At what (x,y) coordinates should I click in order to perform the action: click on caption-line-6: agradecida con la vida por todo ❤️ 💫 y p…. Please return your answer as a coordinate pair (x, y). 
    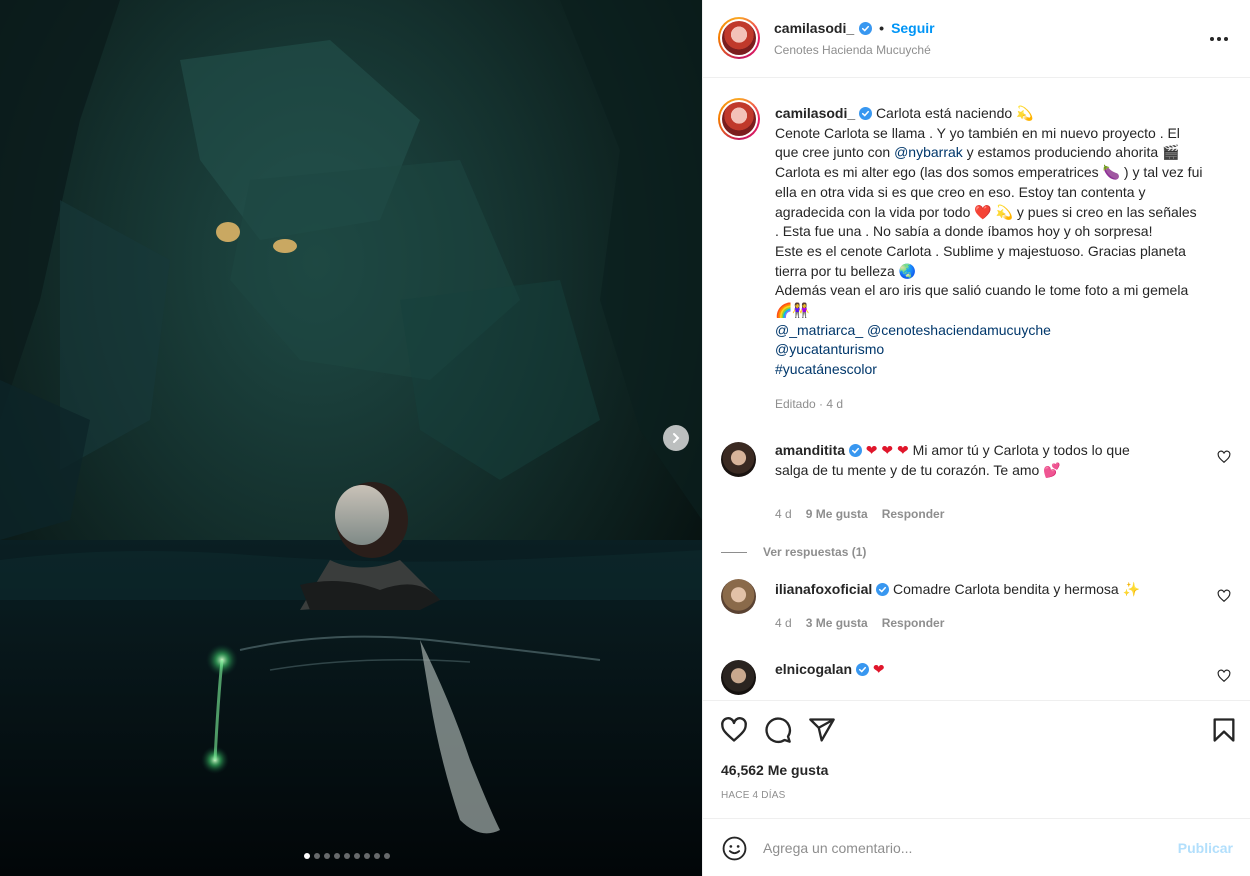
    Looking at the image, I should click on (1005, 213).